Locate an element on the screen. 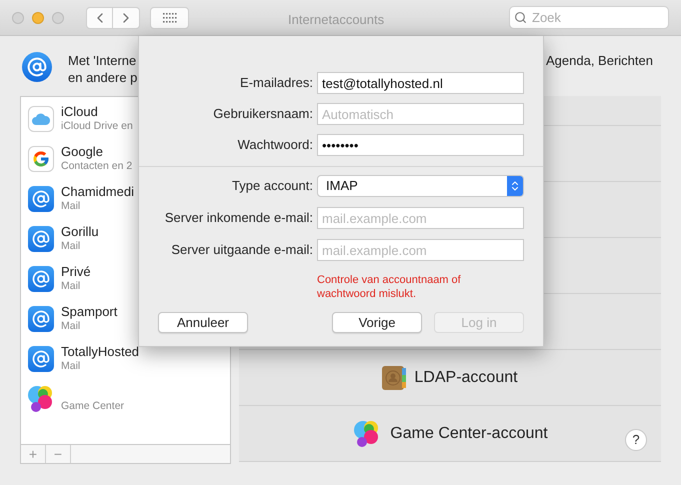  forward-button is located at coordinates (126, 17).